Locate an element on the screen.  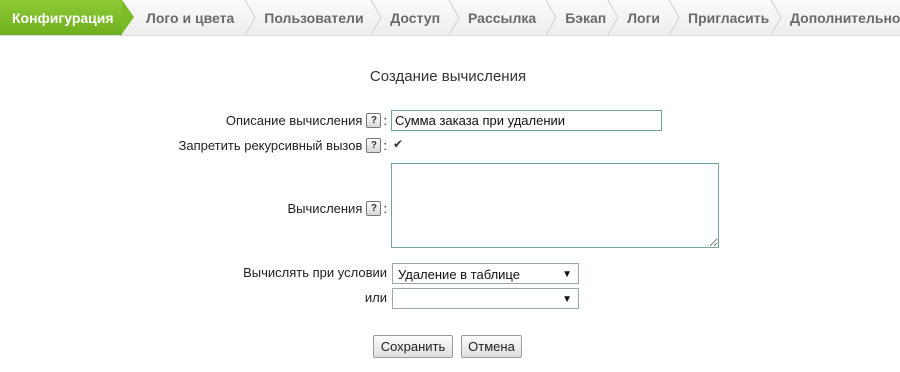
tab-logo-colors: Лого и цвета is located at coordinates (194, 17).